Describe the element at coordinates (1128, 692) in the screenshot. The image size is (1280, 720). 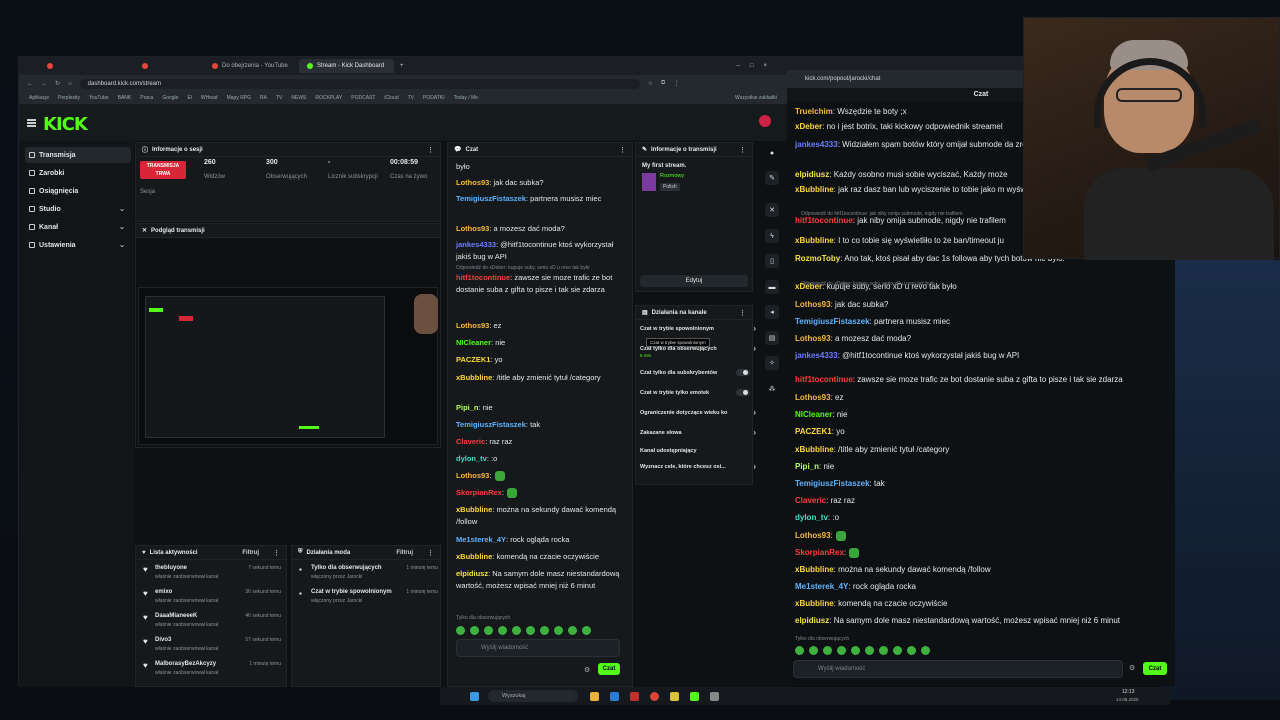
I see `clock-time: 12:13` at that location.